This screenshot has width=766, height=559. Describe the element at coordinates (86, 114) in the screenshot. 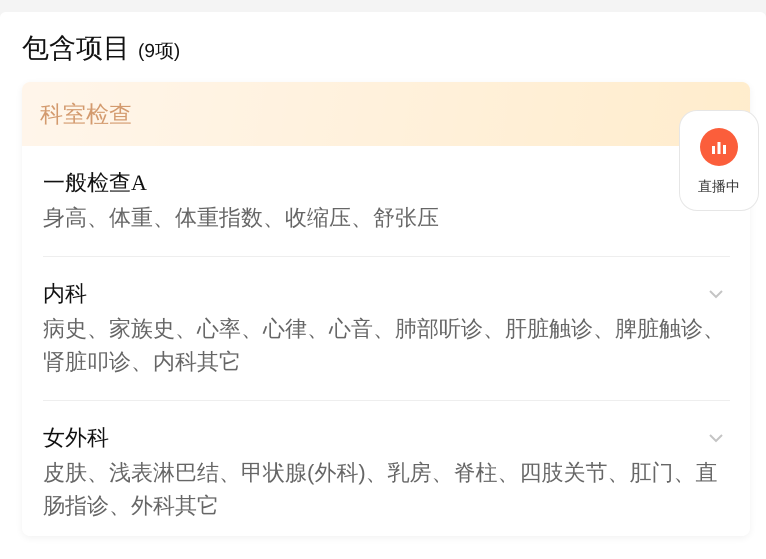

I see `category-title: 科室检查` at that location.